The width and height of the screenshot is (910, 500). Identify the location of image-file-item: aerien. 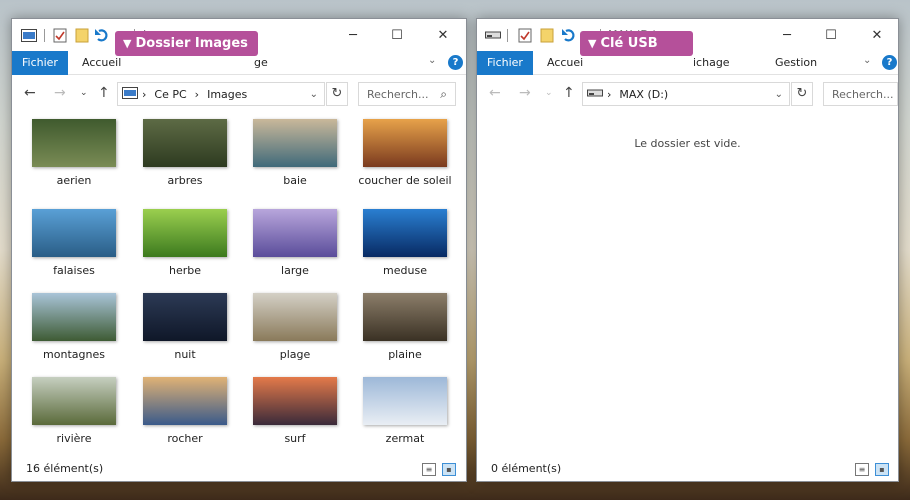
(74, 153).